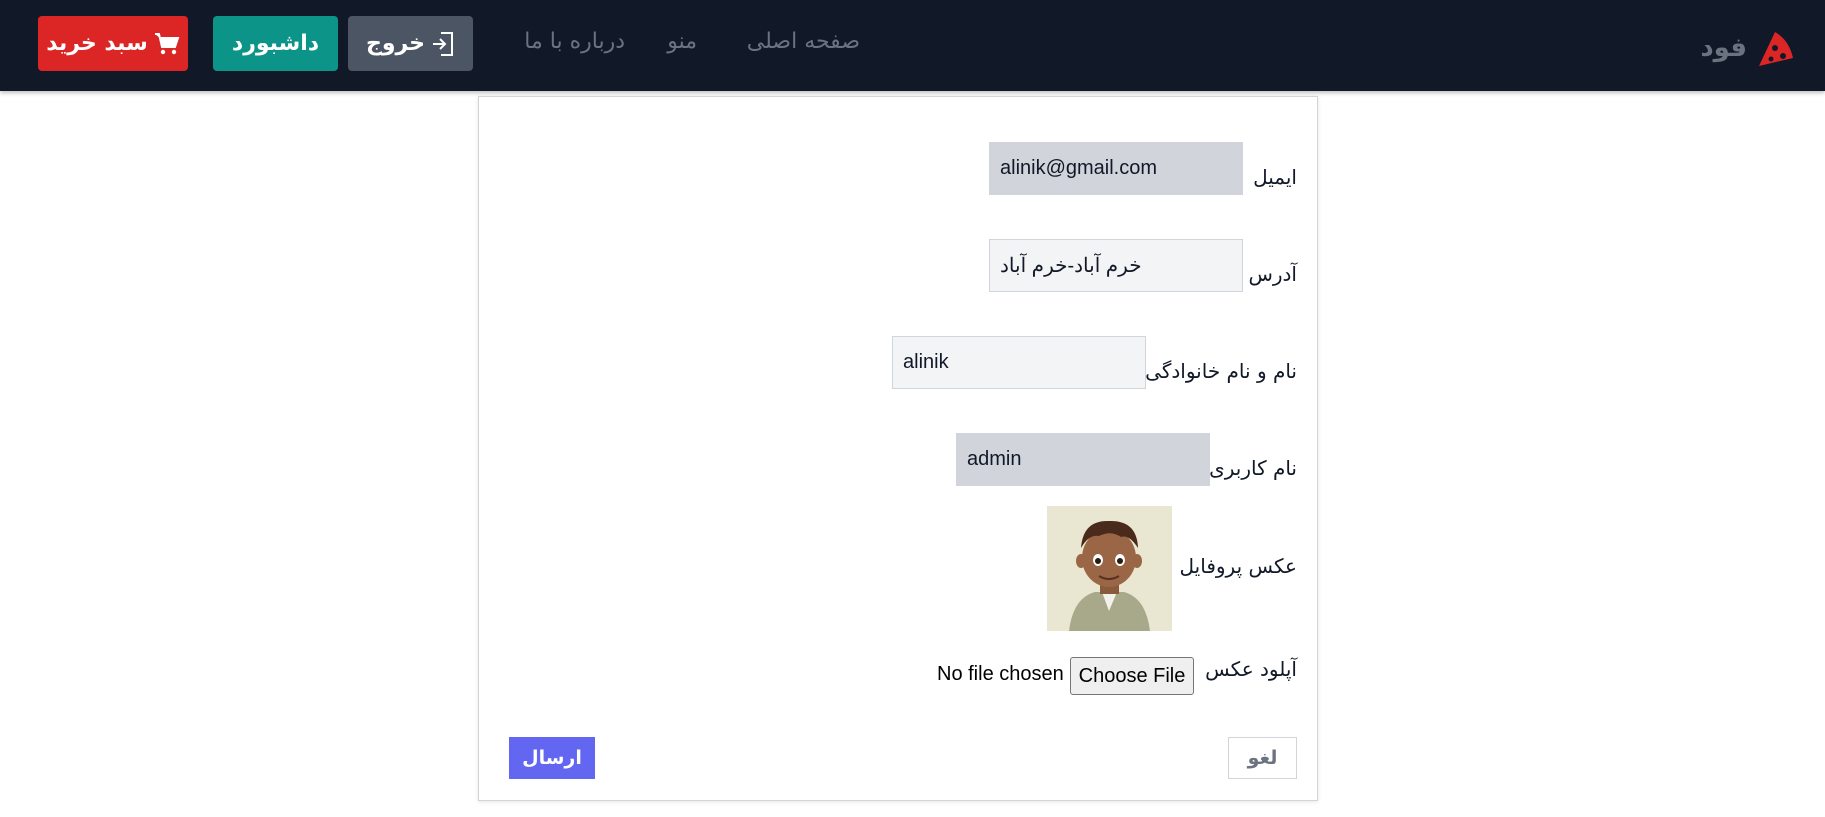  What do you see at coordinates (1083, 459) in the screenshot?
I see `username-field: admin` at bounding box center [1083, 459].